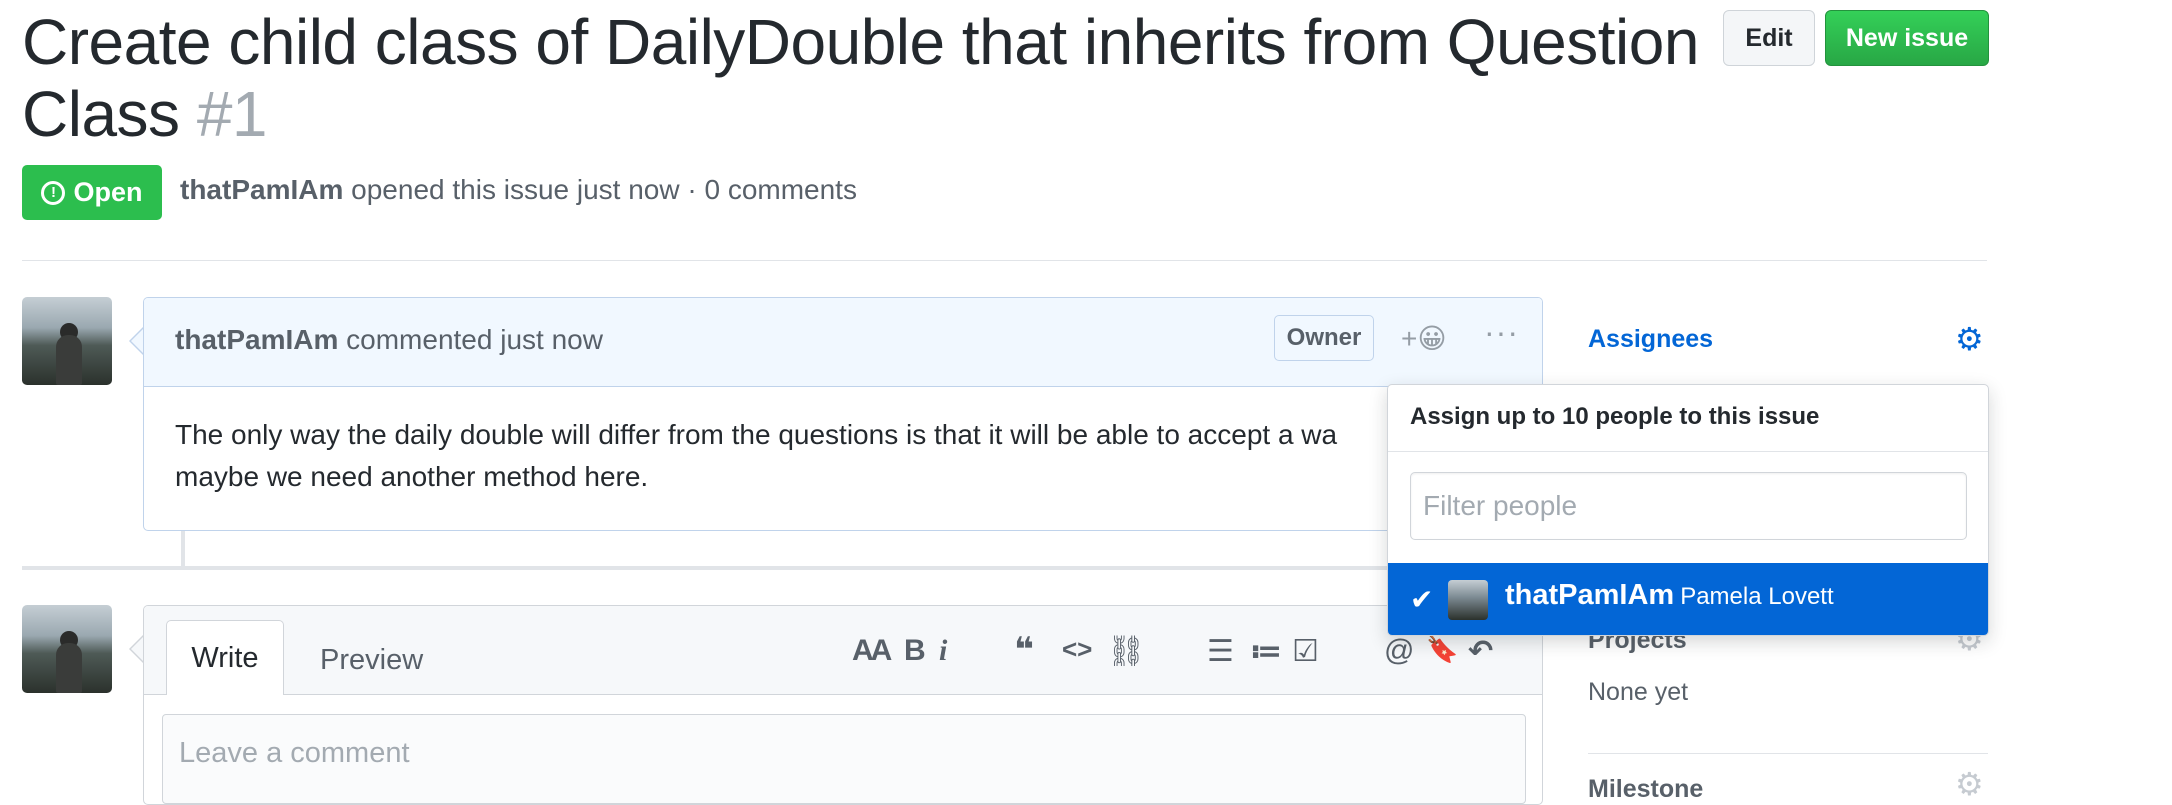 Image resolution: width=2172 pixels, height=805 pixels. Describe the element at coordinates (261, 189) in the screenshot. I see `issue-author-link: thatPamIAm` at that location.